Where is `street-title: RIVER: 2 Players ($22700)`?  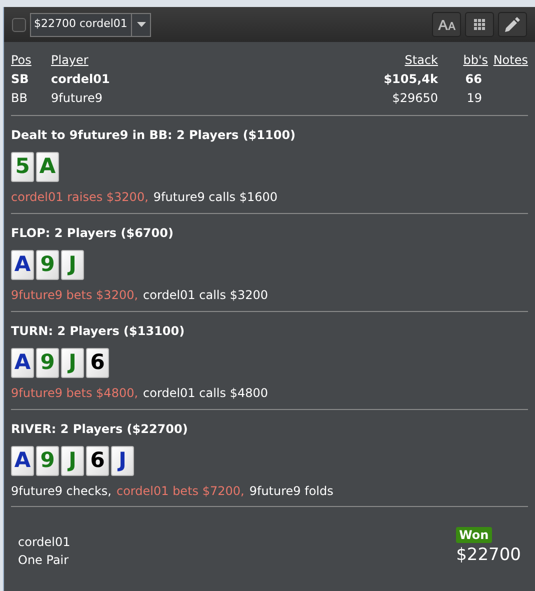
street-title: RIVER: 2 Players ($22700) is located at coordinates (100, 429).